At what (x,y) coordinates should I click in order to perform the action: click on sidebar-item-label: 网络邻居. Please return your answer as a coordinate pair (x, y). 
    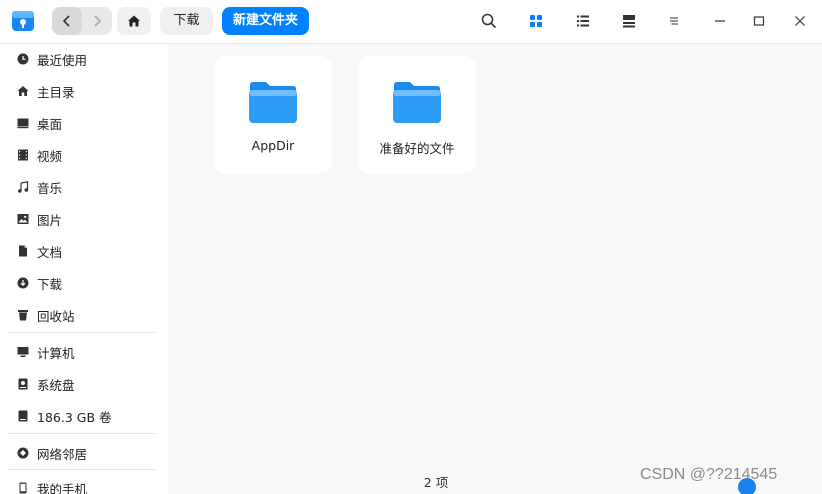
    Looking at the image, I should click on (62, 454).